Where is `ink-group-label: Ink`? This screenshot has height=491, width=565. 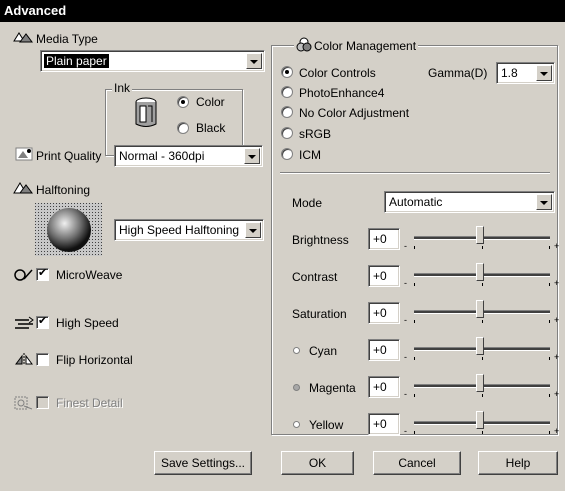
ink-group-label: Ink is located at coordinates (122, 88).